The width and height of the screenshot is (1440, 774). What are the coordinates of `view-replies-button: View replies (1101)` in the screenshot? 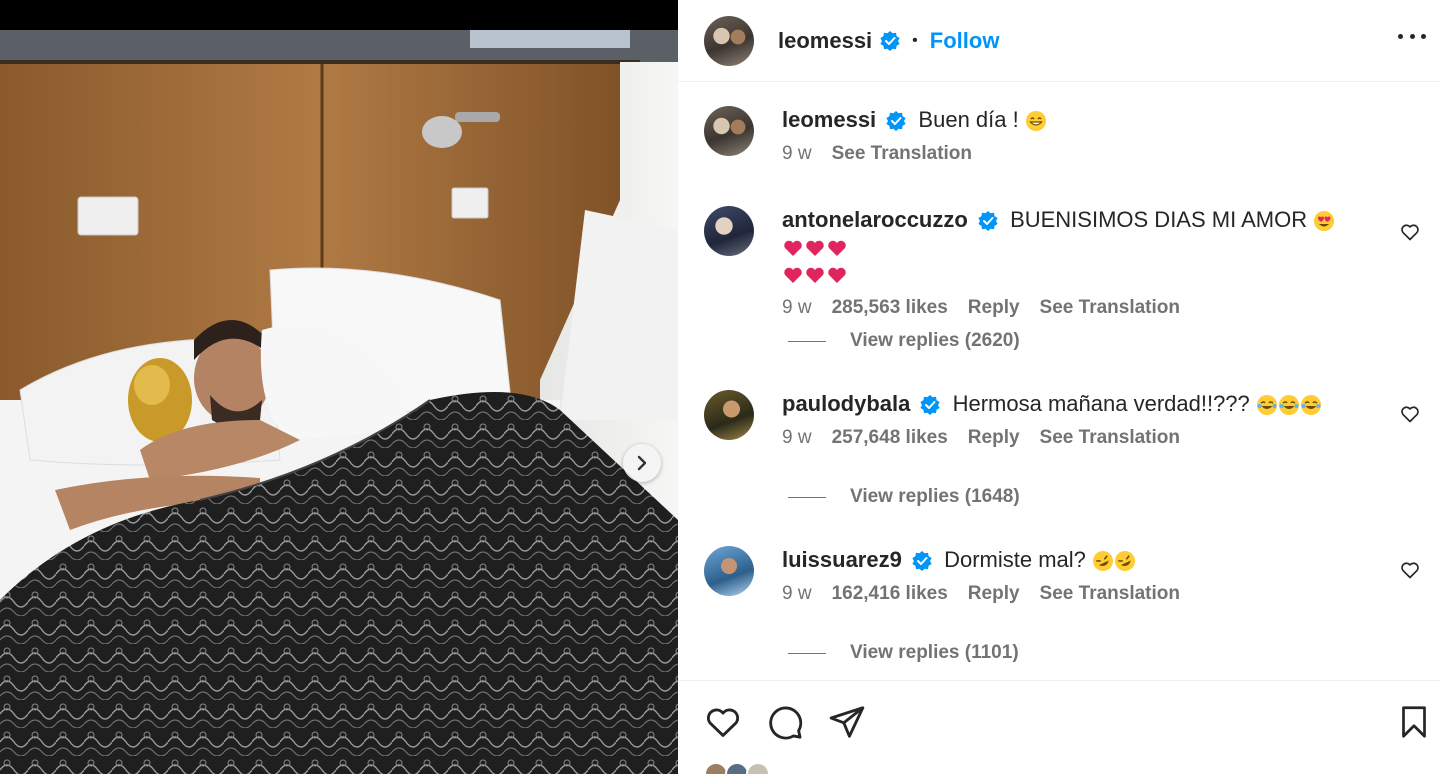 It's located at (903, 653).